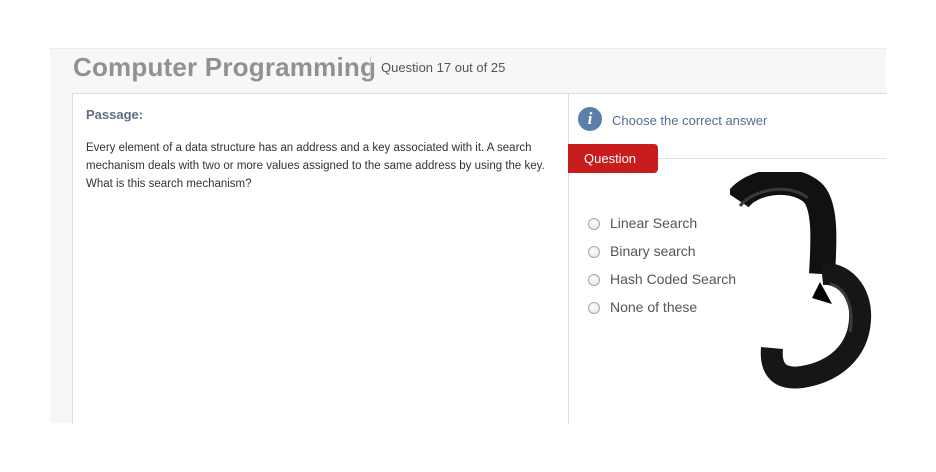 This screenshot has height=472, width=936. Describe the element at coordinates (801, 280) in the screenshot. I see `hand-drawn-scribble` at that location.